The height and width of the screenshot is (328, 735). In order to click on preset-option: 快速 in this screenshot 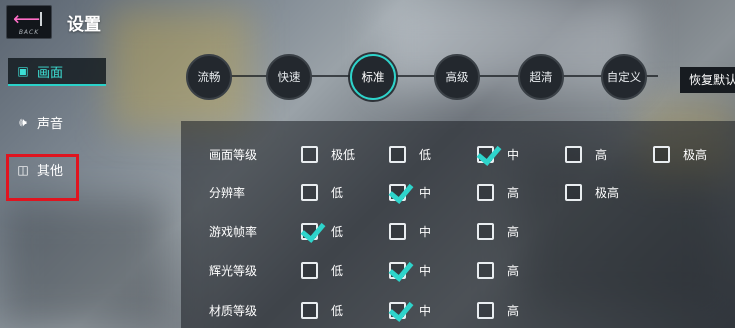, I will do `click(289, 77)`.